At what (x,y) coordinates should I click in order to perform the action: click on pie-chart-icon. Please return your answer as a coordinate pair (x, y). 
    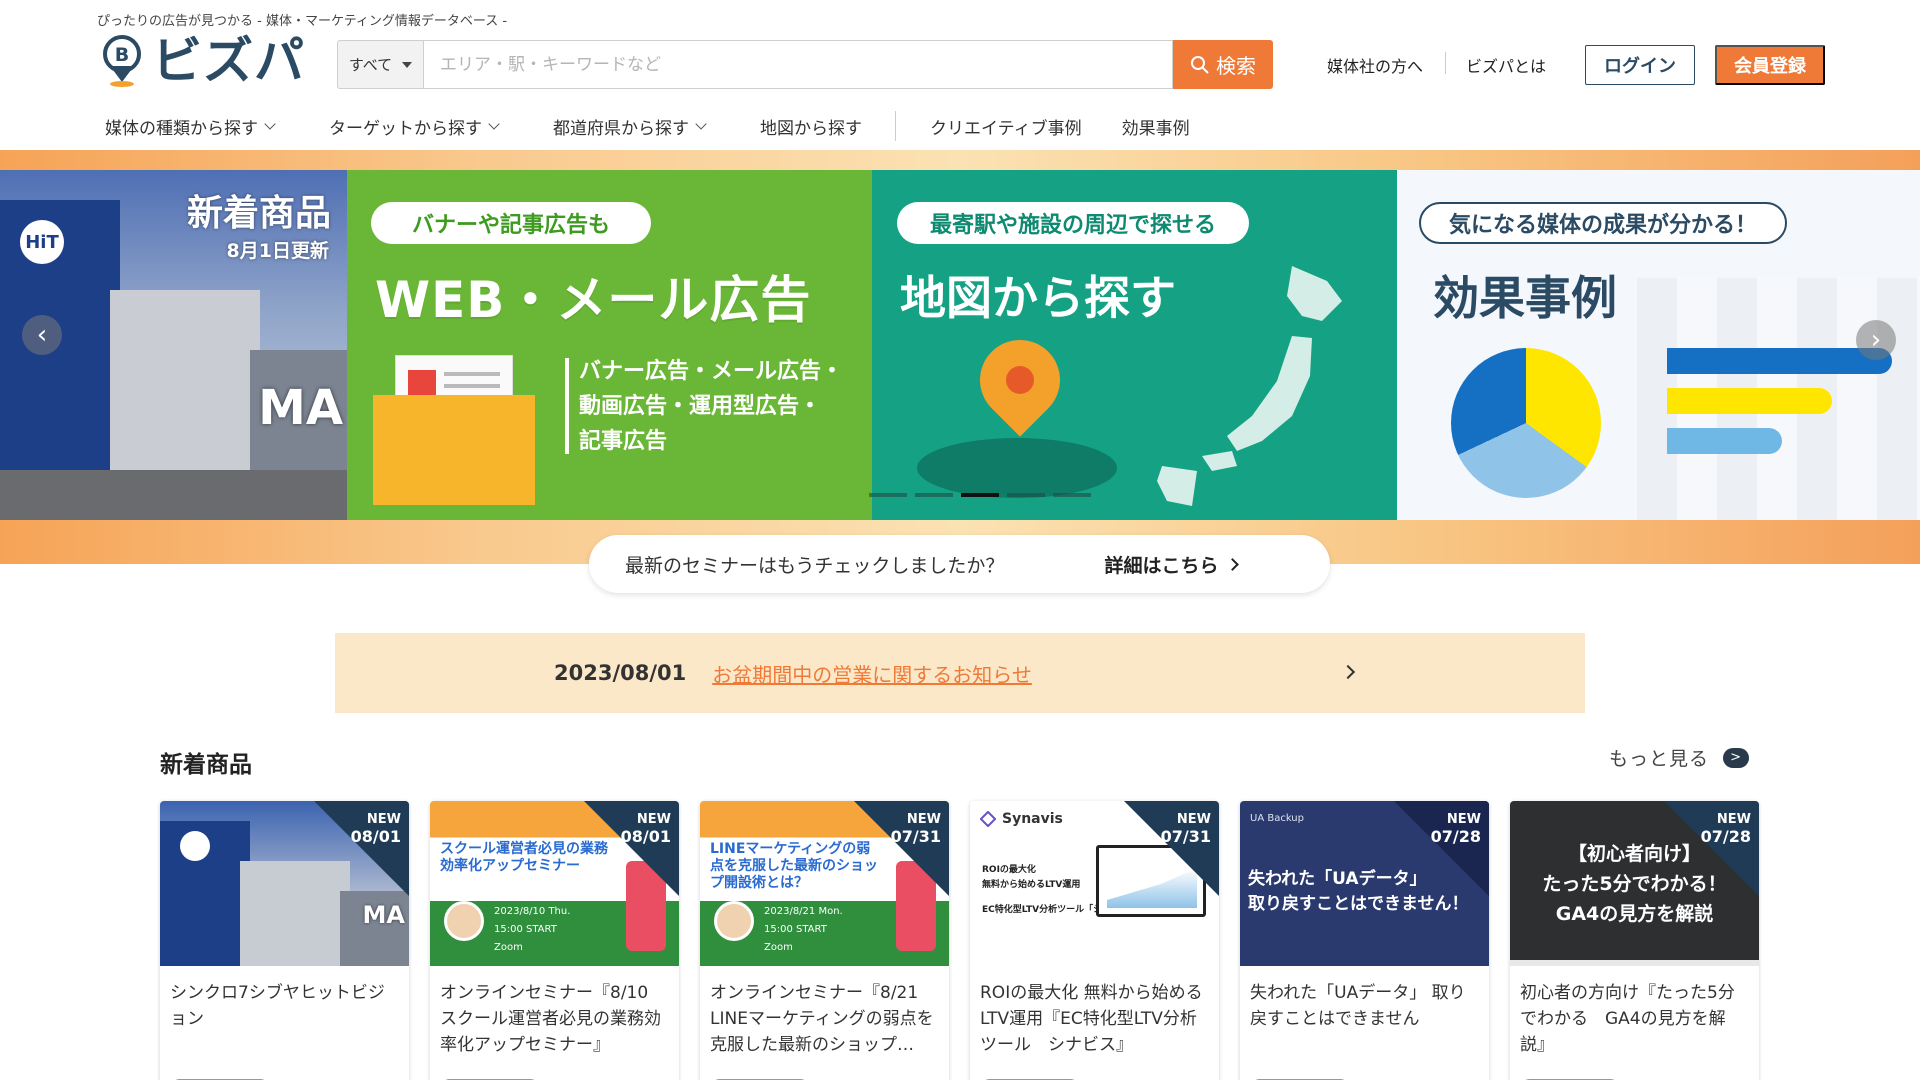
    Looking at the image, I should click on (1526, 423).